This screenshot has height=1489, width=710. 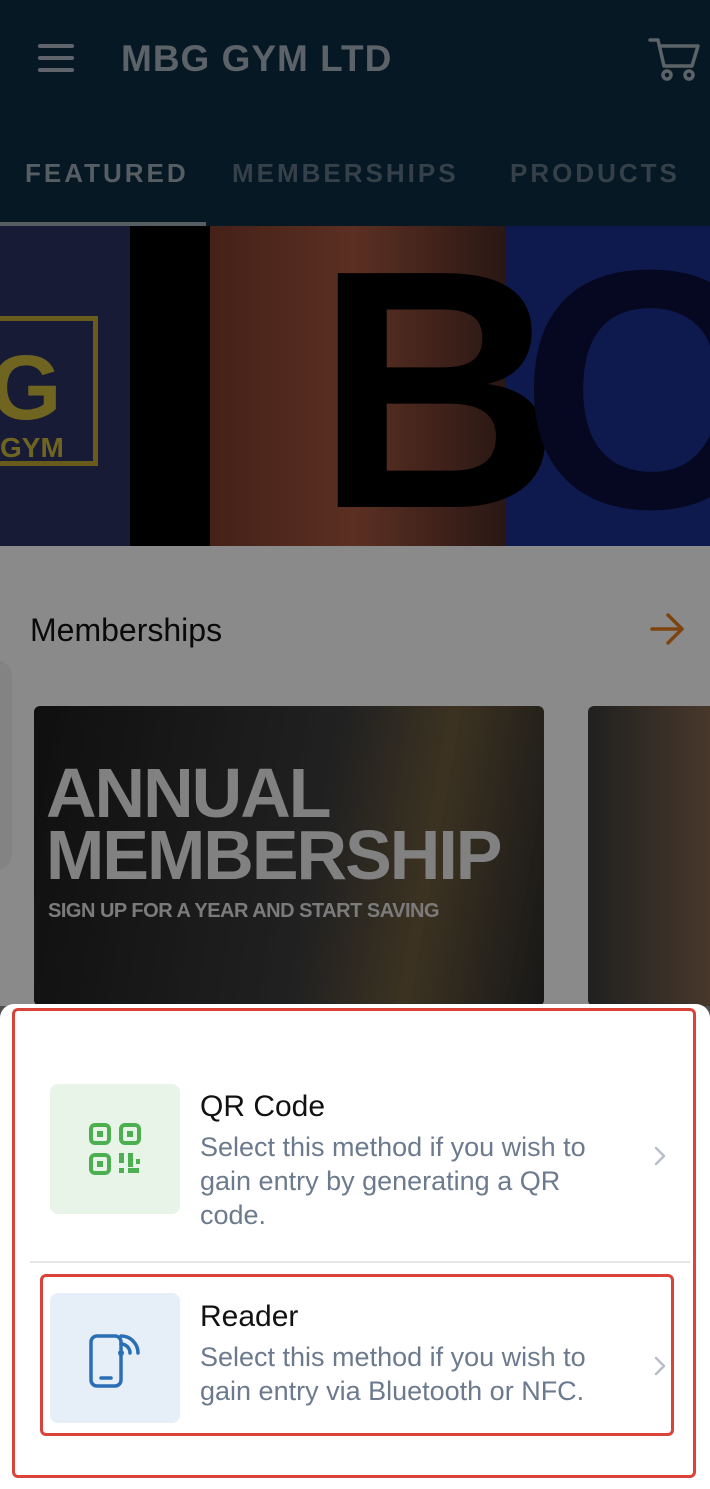 I want to click on options-divider, so click(x=360, y=1262).